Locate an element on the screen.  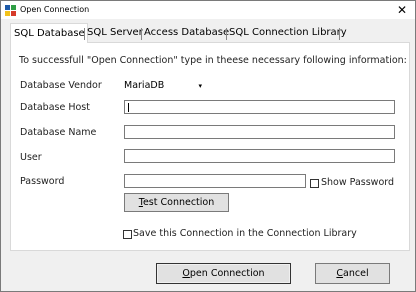
app-icon is located at coordinates (10, 10).